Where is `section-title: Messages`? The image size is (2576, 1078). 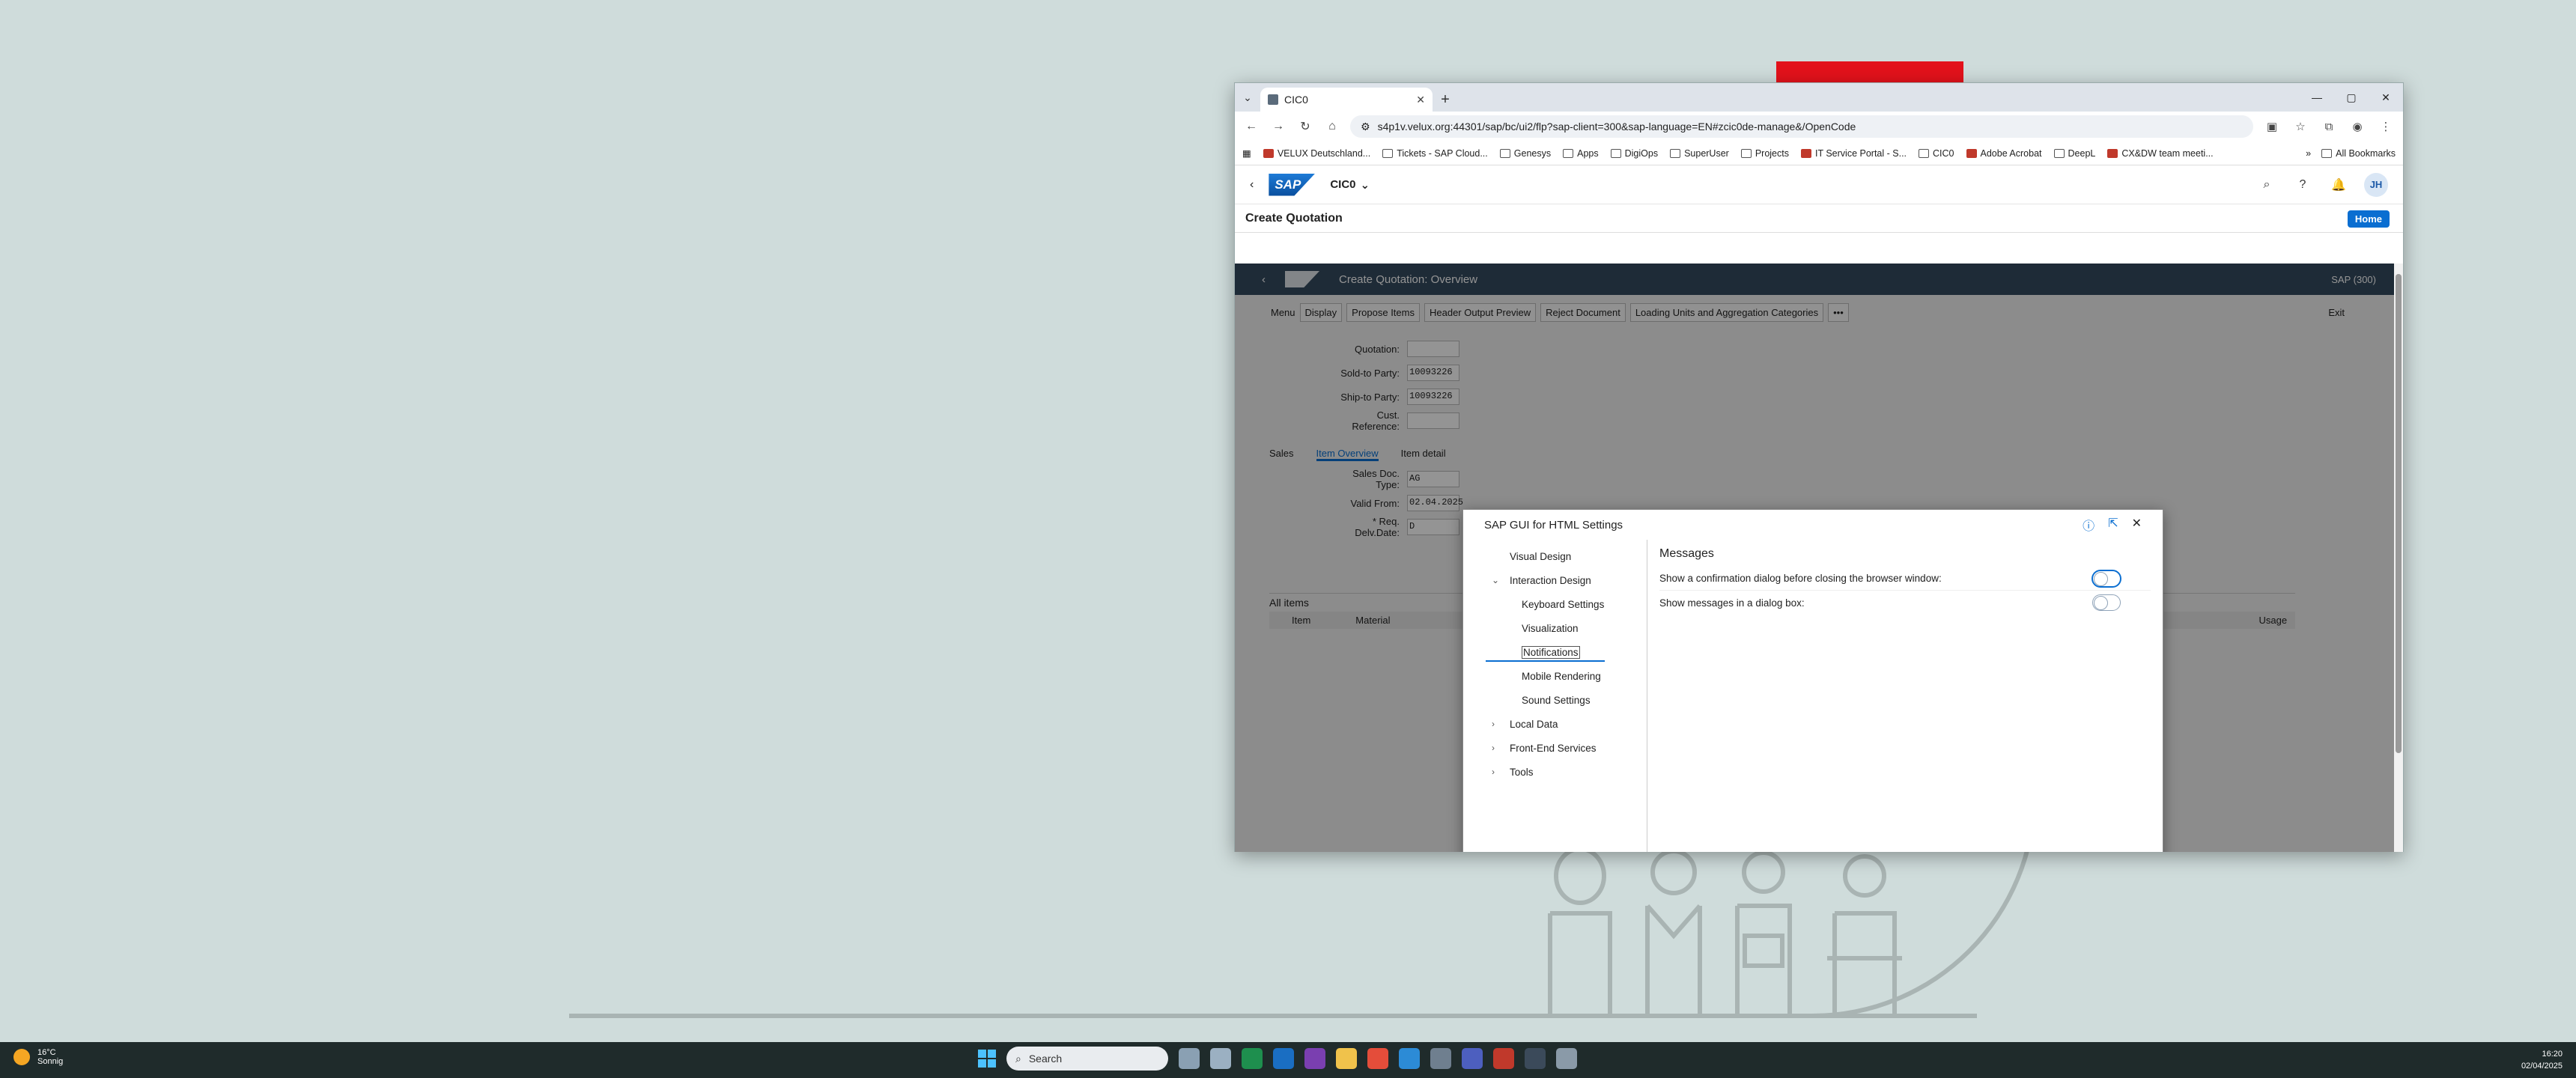 section-title: Messages is located at coordinates (1686, 553).